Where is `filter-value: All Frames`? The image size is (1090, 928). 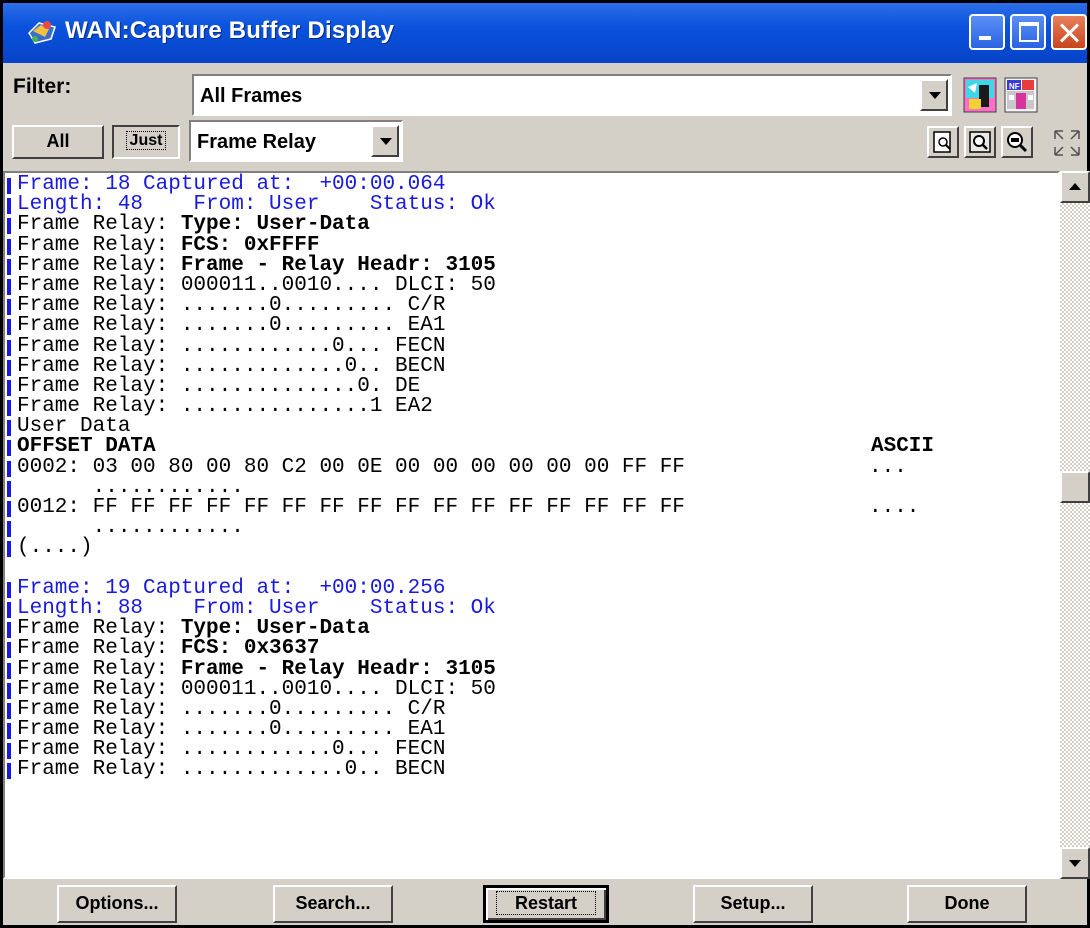 filter-value: All Frames is located at coordinates (251, 96).